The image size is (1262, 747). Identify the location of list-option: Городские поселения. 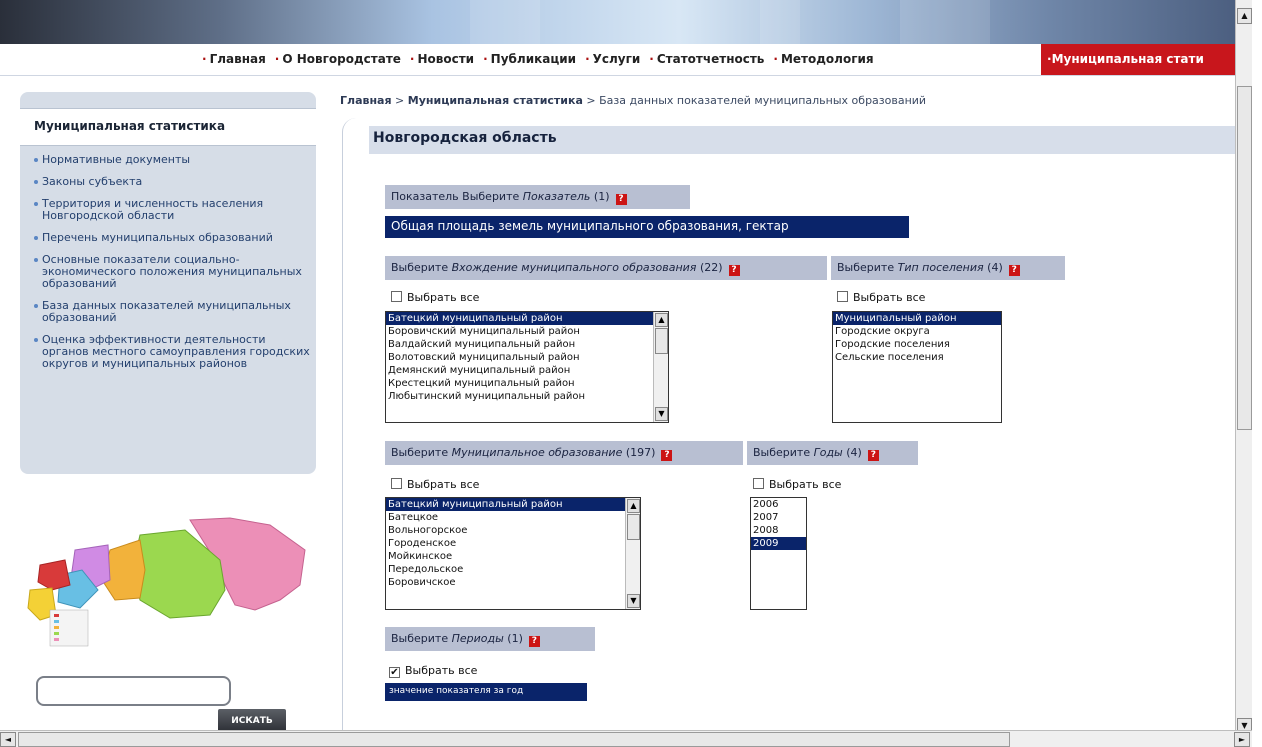
(917, 344).